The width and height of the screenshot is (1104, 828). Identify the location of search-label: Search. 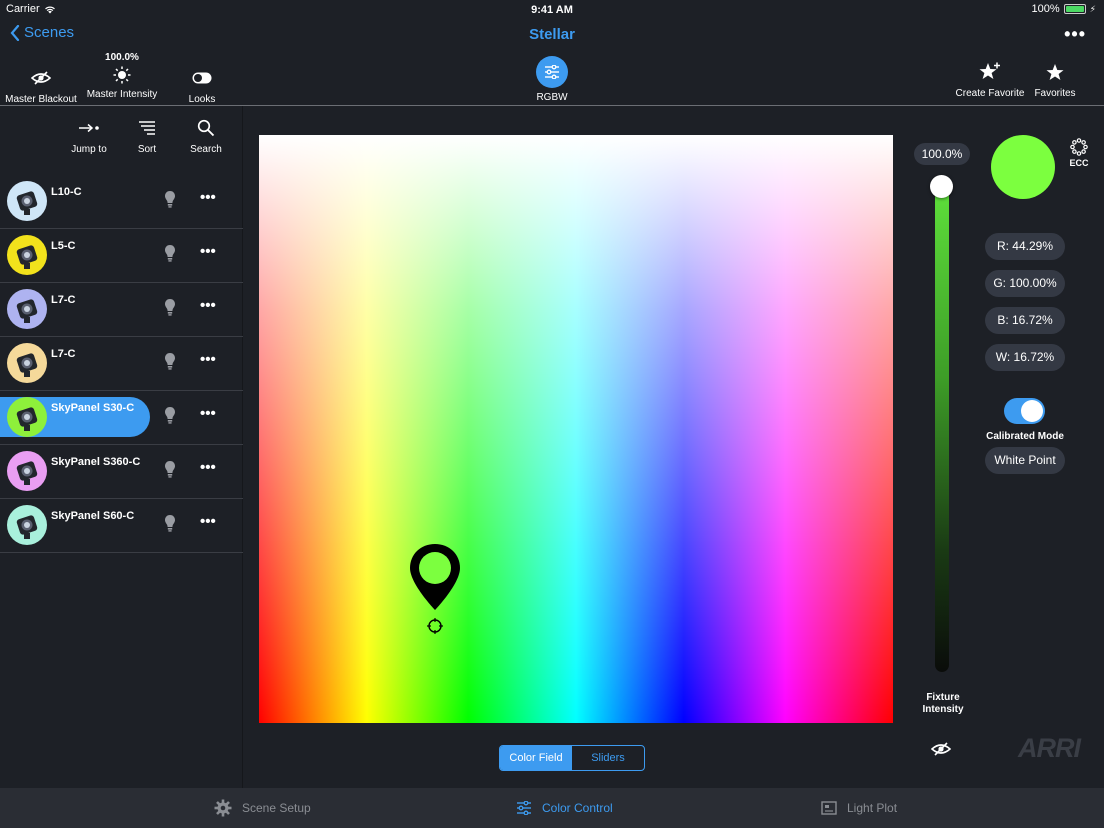
(206, 149).